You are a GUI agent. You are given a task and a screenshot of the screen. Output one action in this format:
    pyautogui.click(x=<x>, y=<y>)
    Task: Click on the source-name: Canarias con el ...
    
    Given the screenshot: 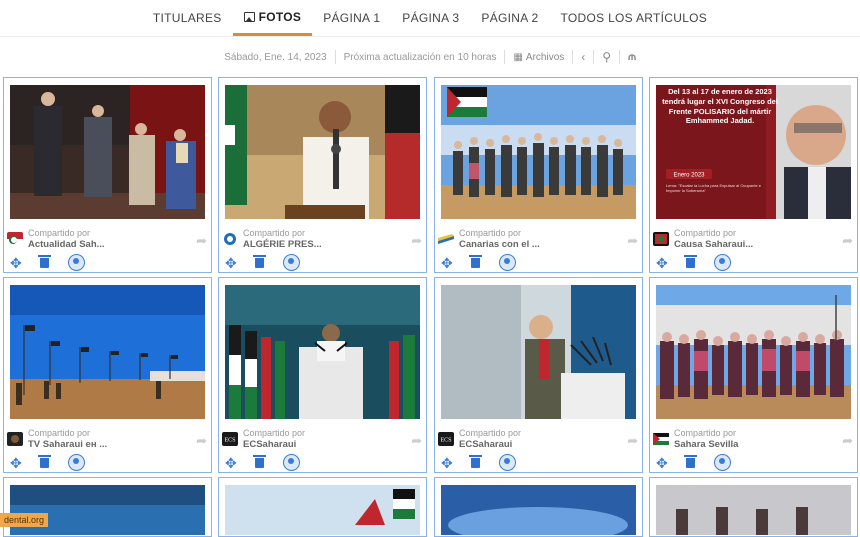 What is the action you would take?
    pyautogui.click(x=499, y=244)
    